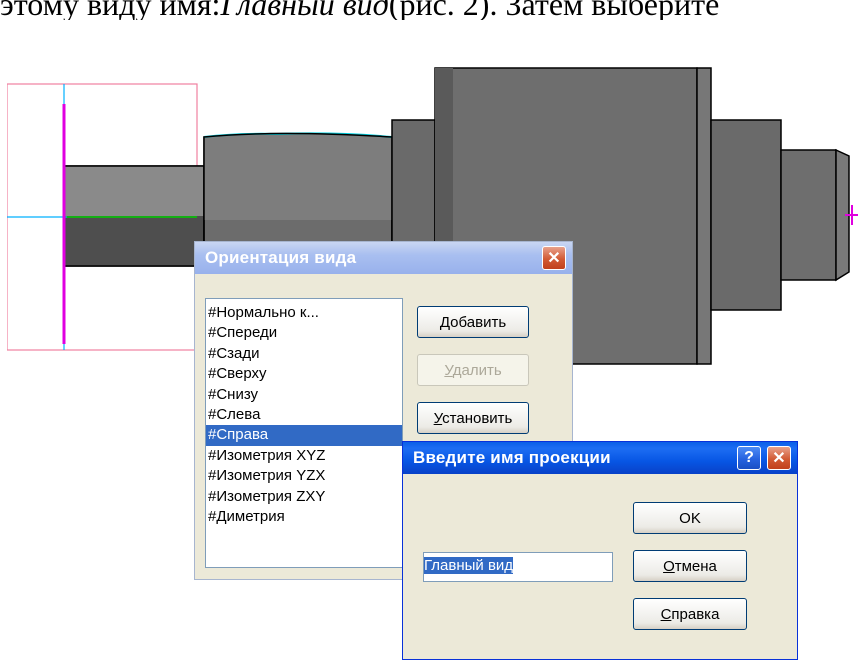  Describe the element at coordinates (383, 258) in the screenshot. I see `orientation-dialog-titlebar: Ориентация вида ✕` at that location.